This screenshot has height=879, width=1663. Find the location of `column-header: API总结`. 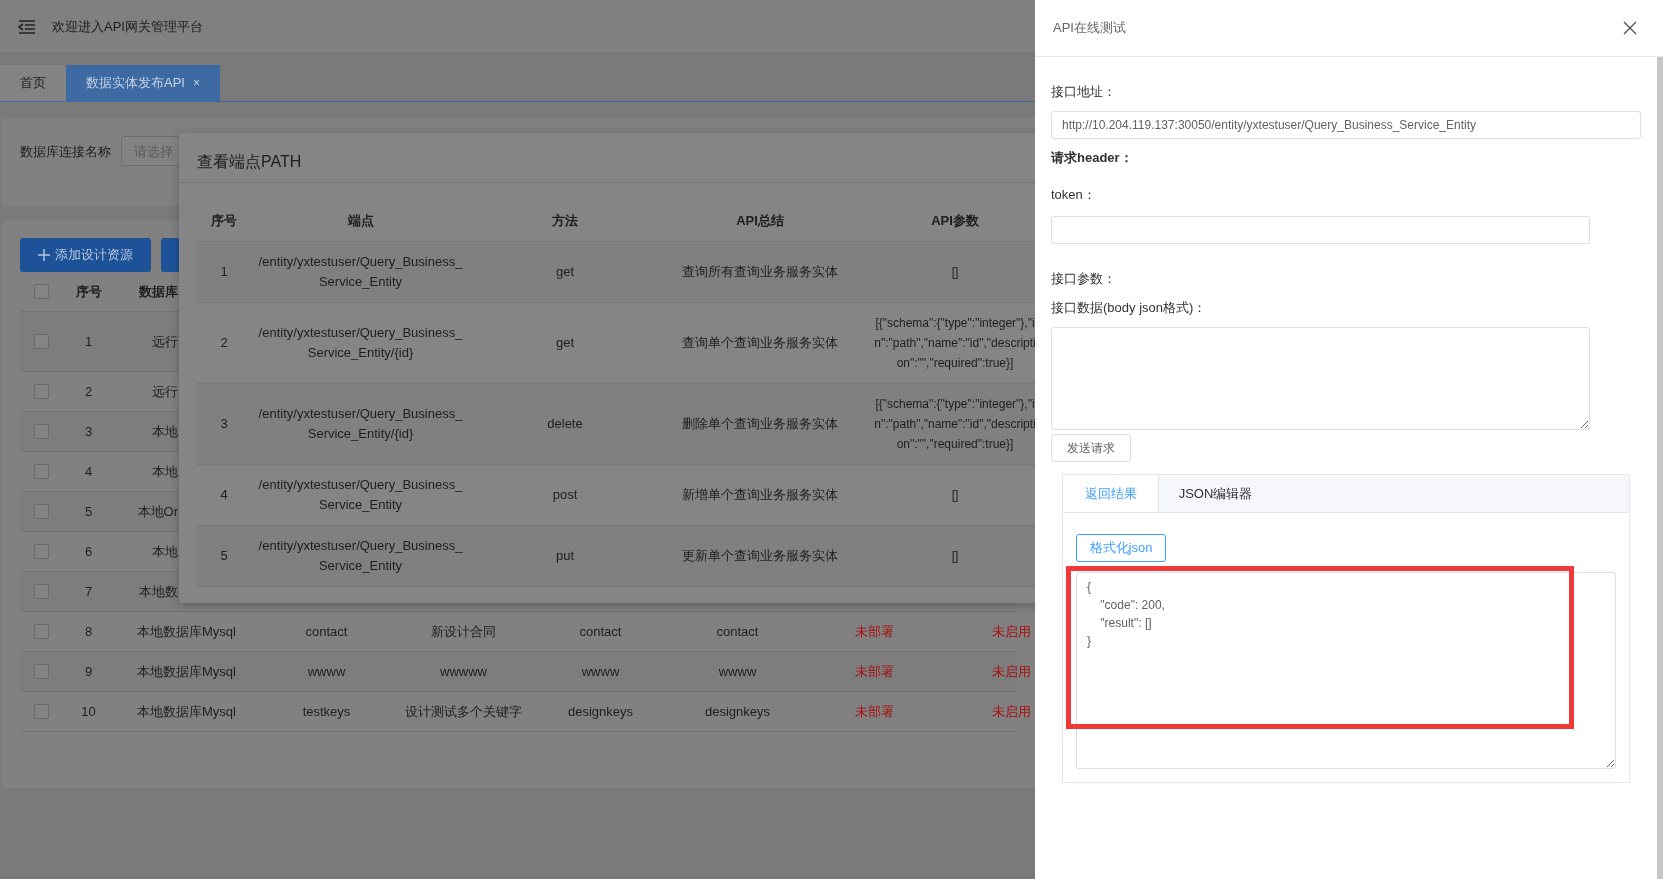

column-header: API总结 is located at coordinates (760, 220).